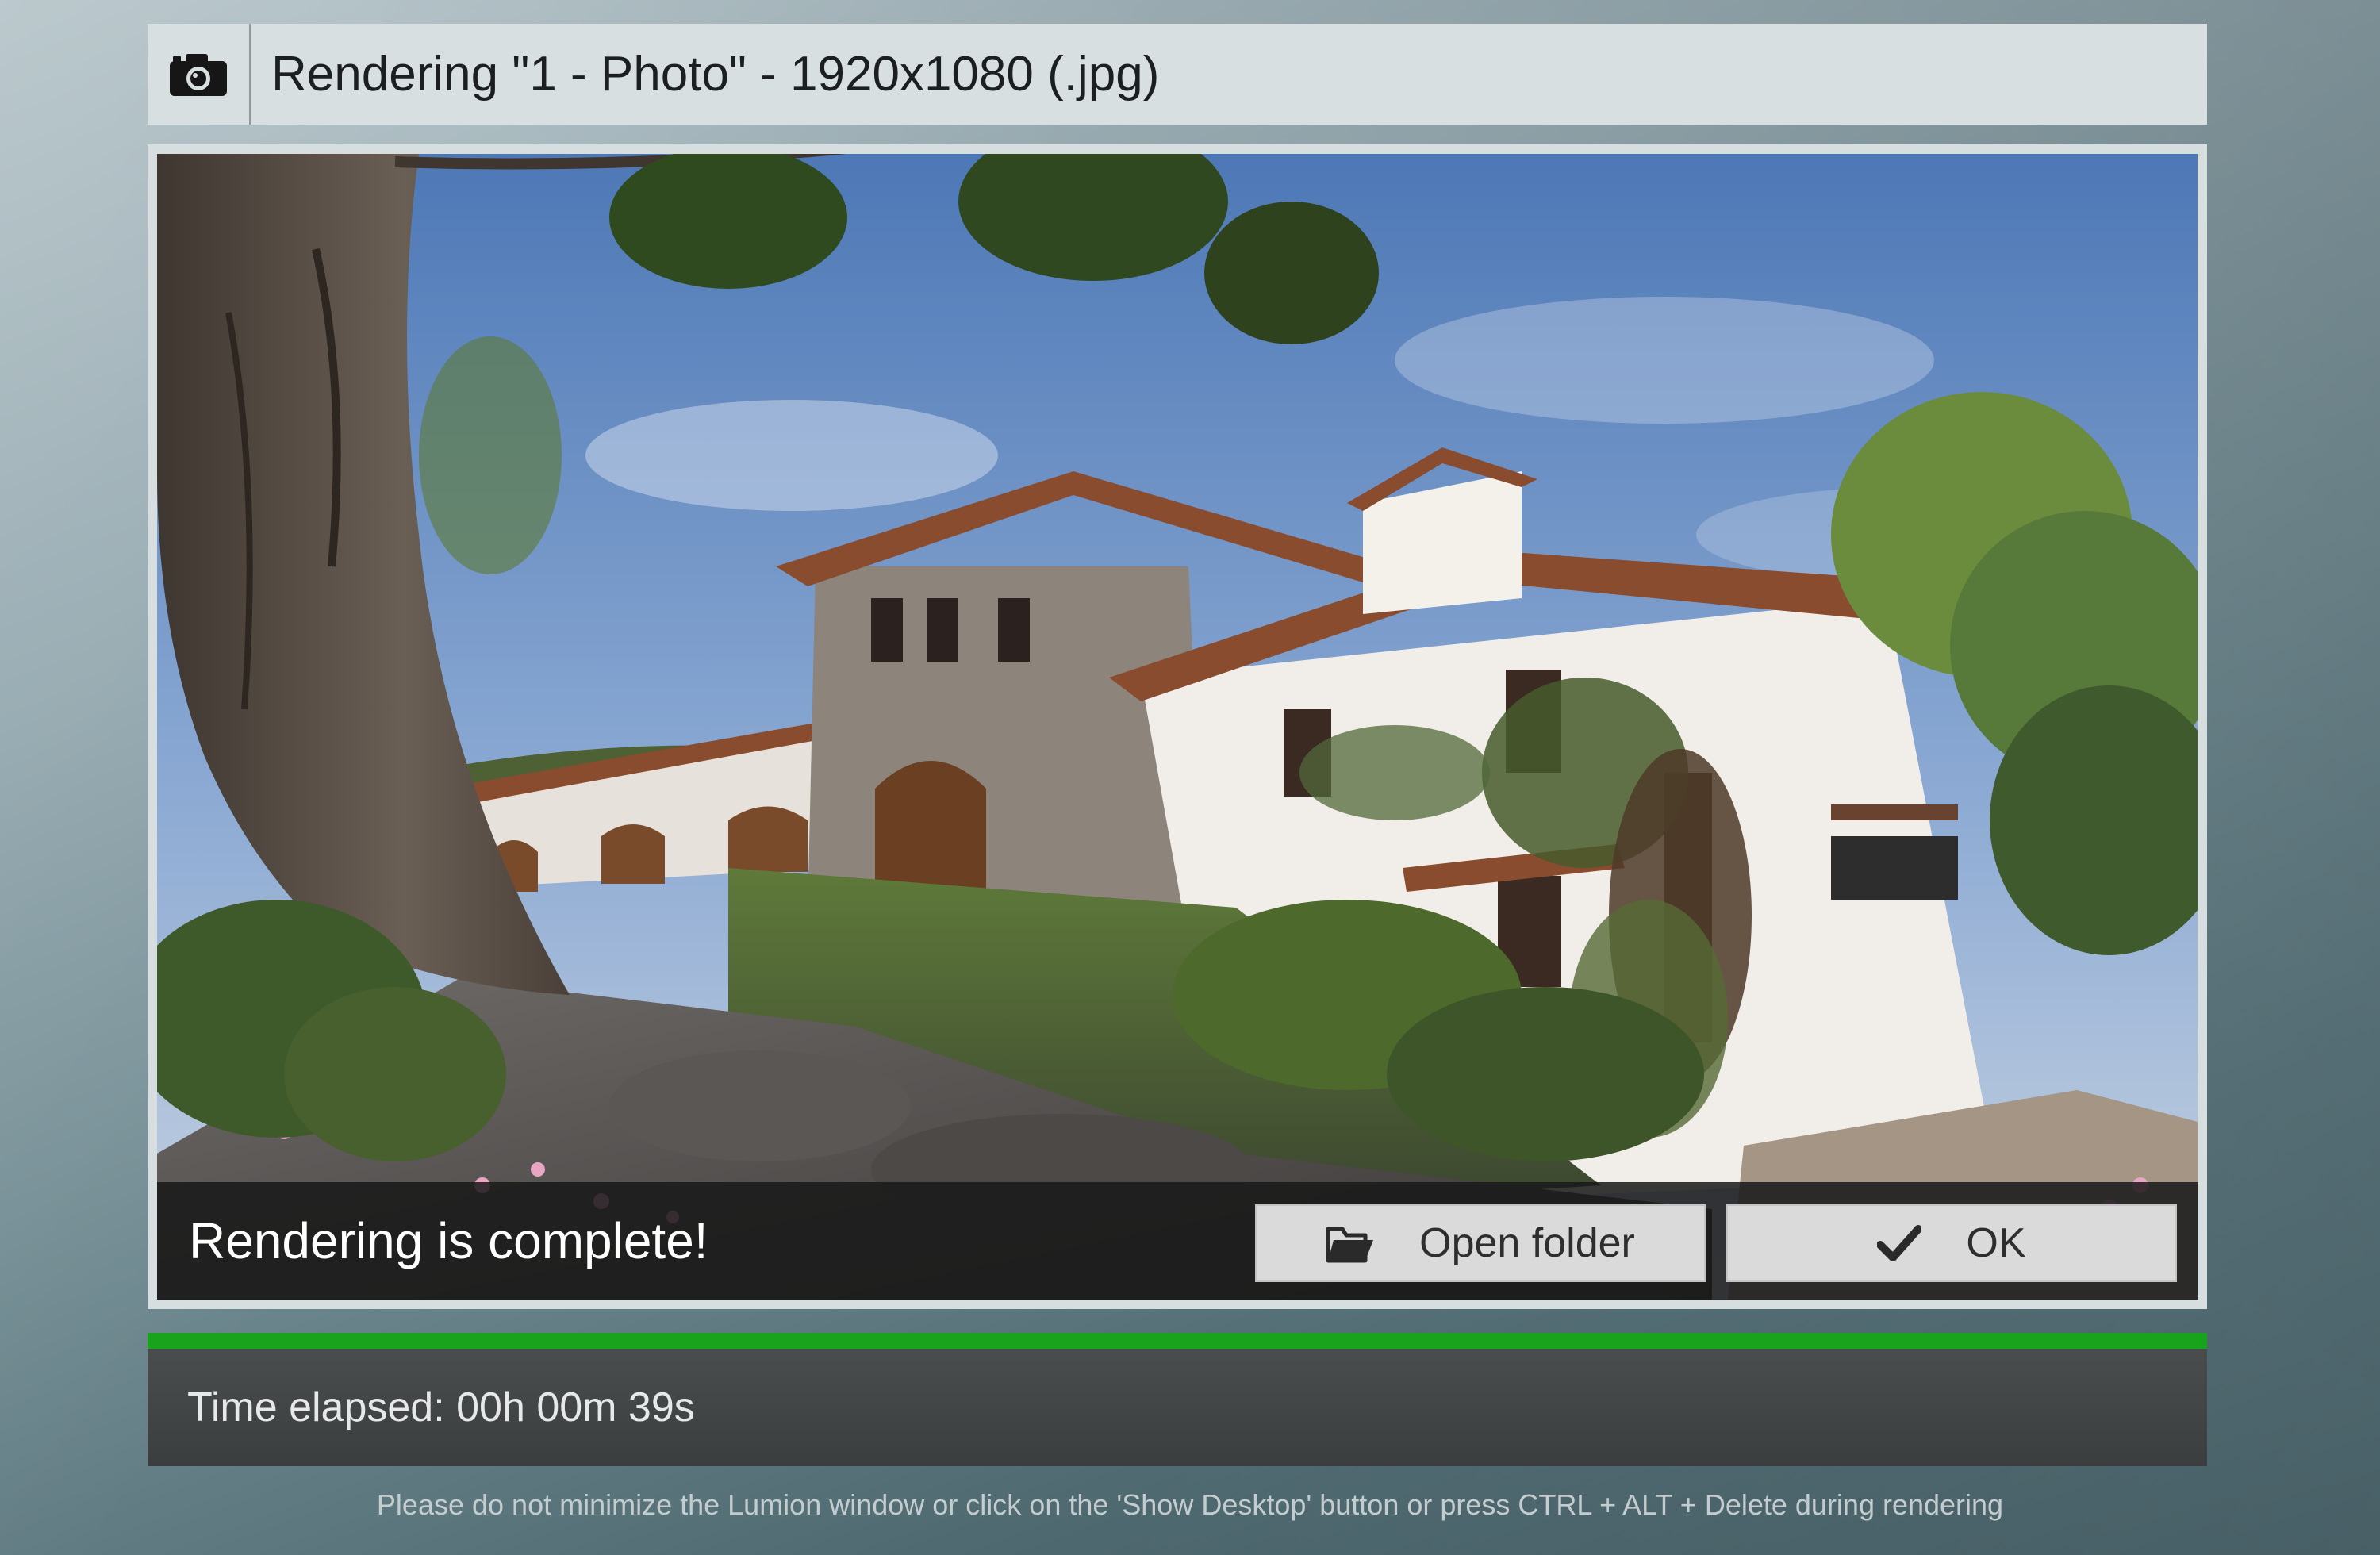  Describe the element at coordinates (1899, 1243) in the screenshot. I see `checkmark-icon` at that location.